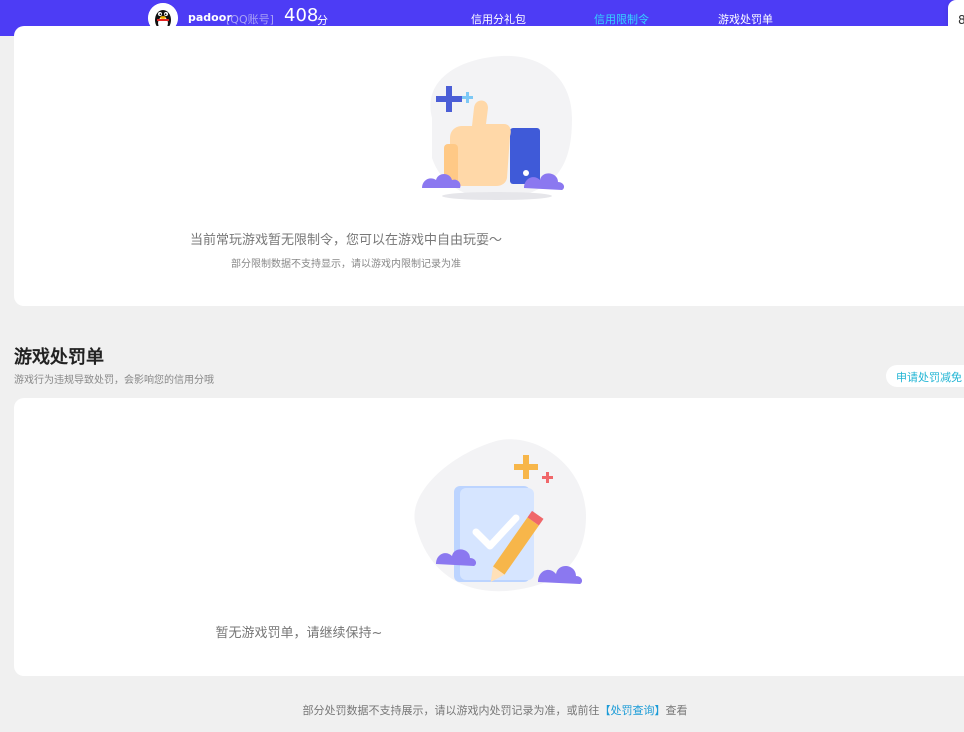  I want to click on footer-note: 部分处罚数据不支持展示，请以游戏内处罚记录为准，或前往【处罚查询】查看, so click(482, 710).